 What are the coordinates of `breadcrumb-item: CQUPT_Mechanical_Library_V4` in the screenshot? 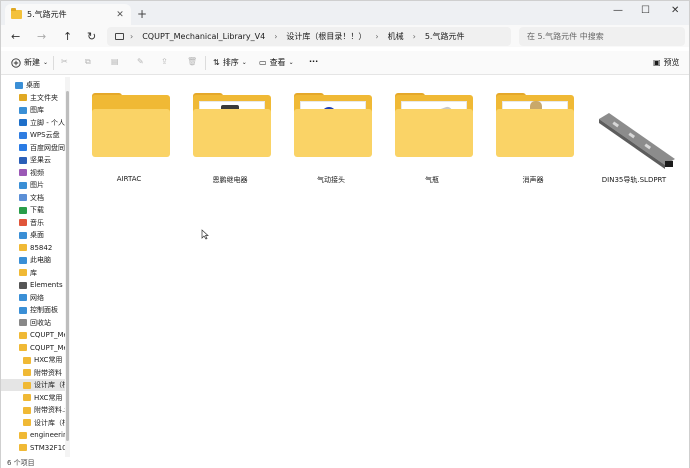 It's located at (203, 36).